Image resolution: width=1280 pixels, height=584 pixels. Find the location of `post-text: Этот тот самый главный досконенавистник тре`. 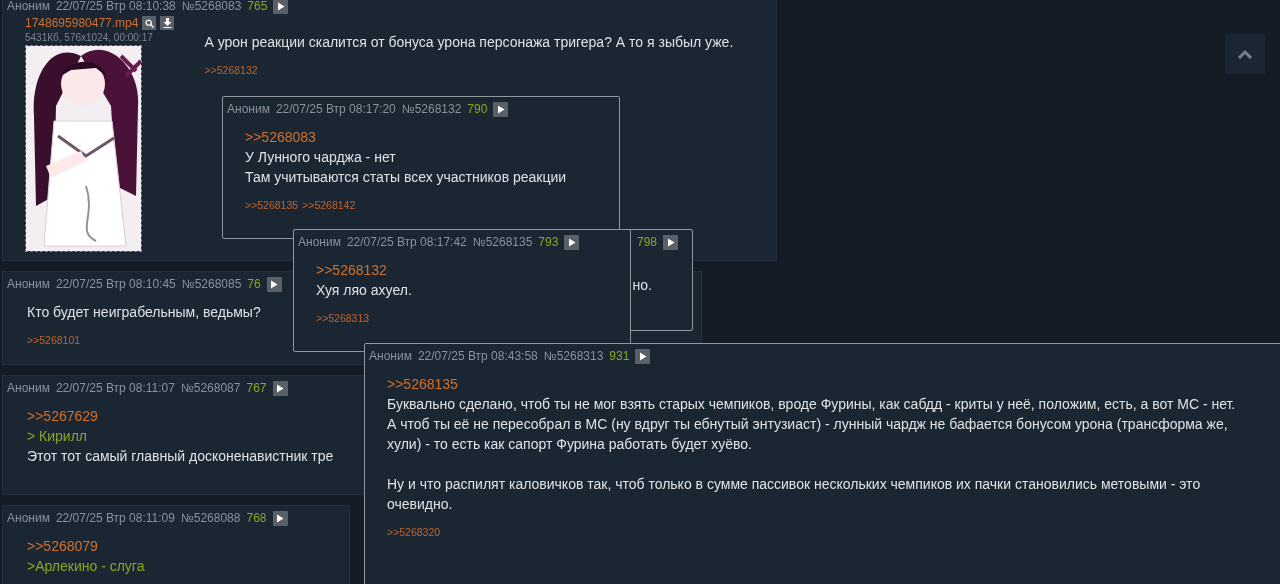

post-text: Этот тот самый главный досконенавистник тре is located at coordinates (180, 456).